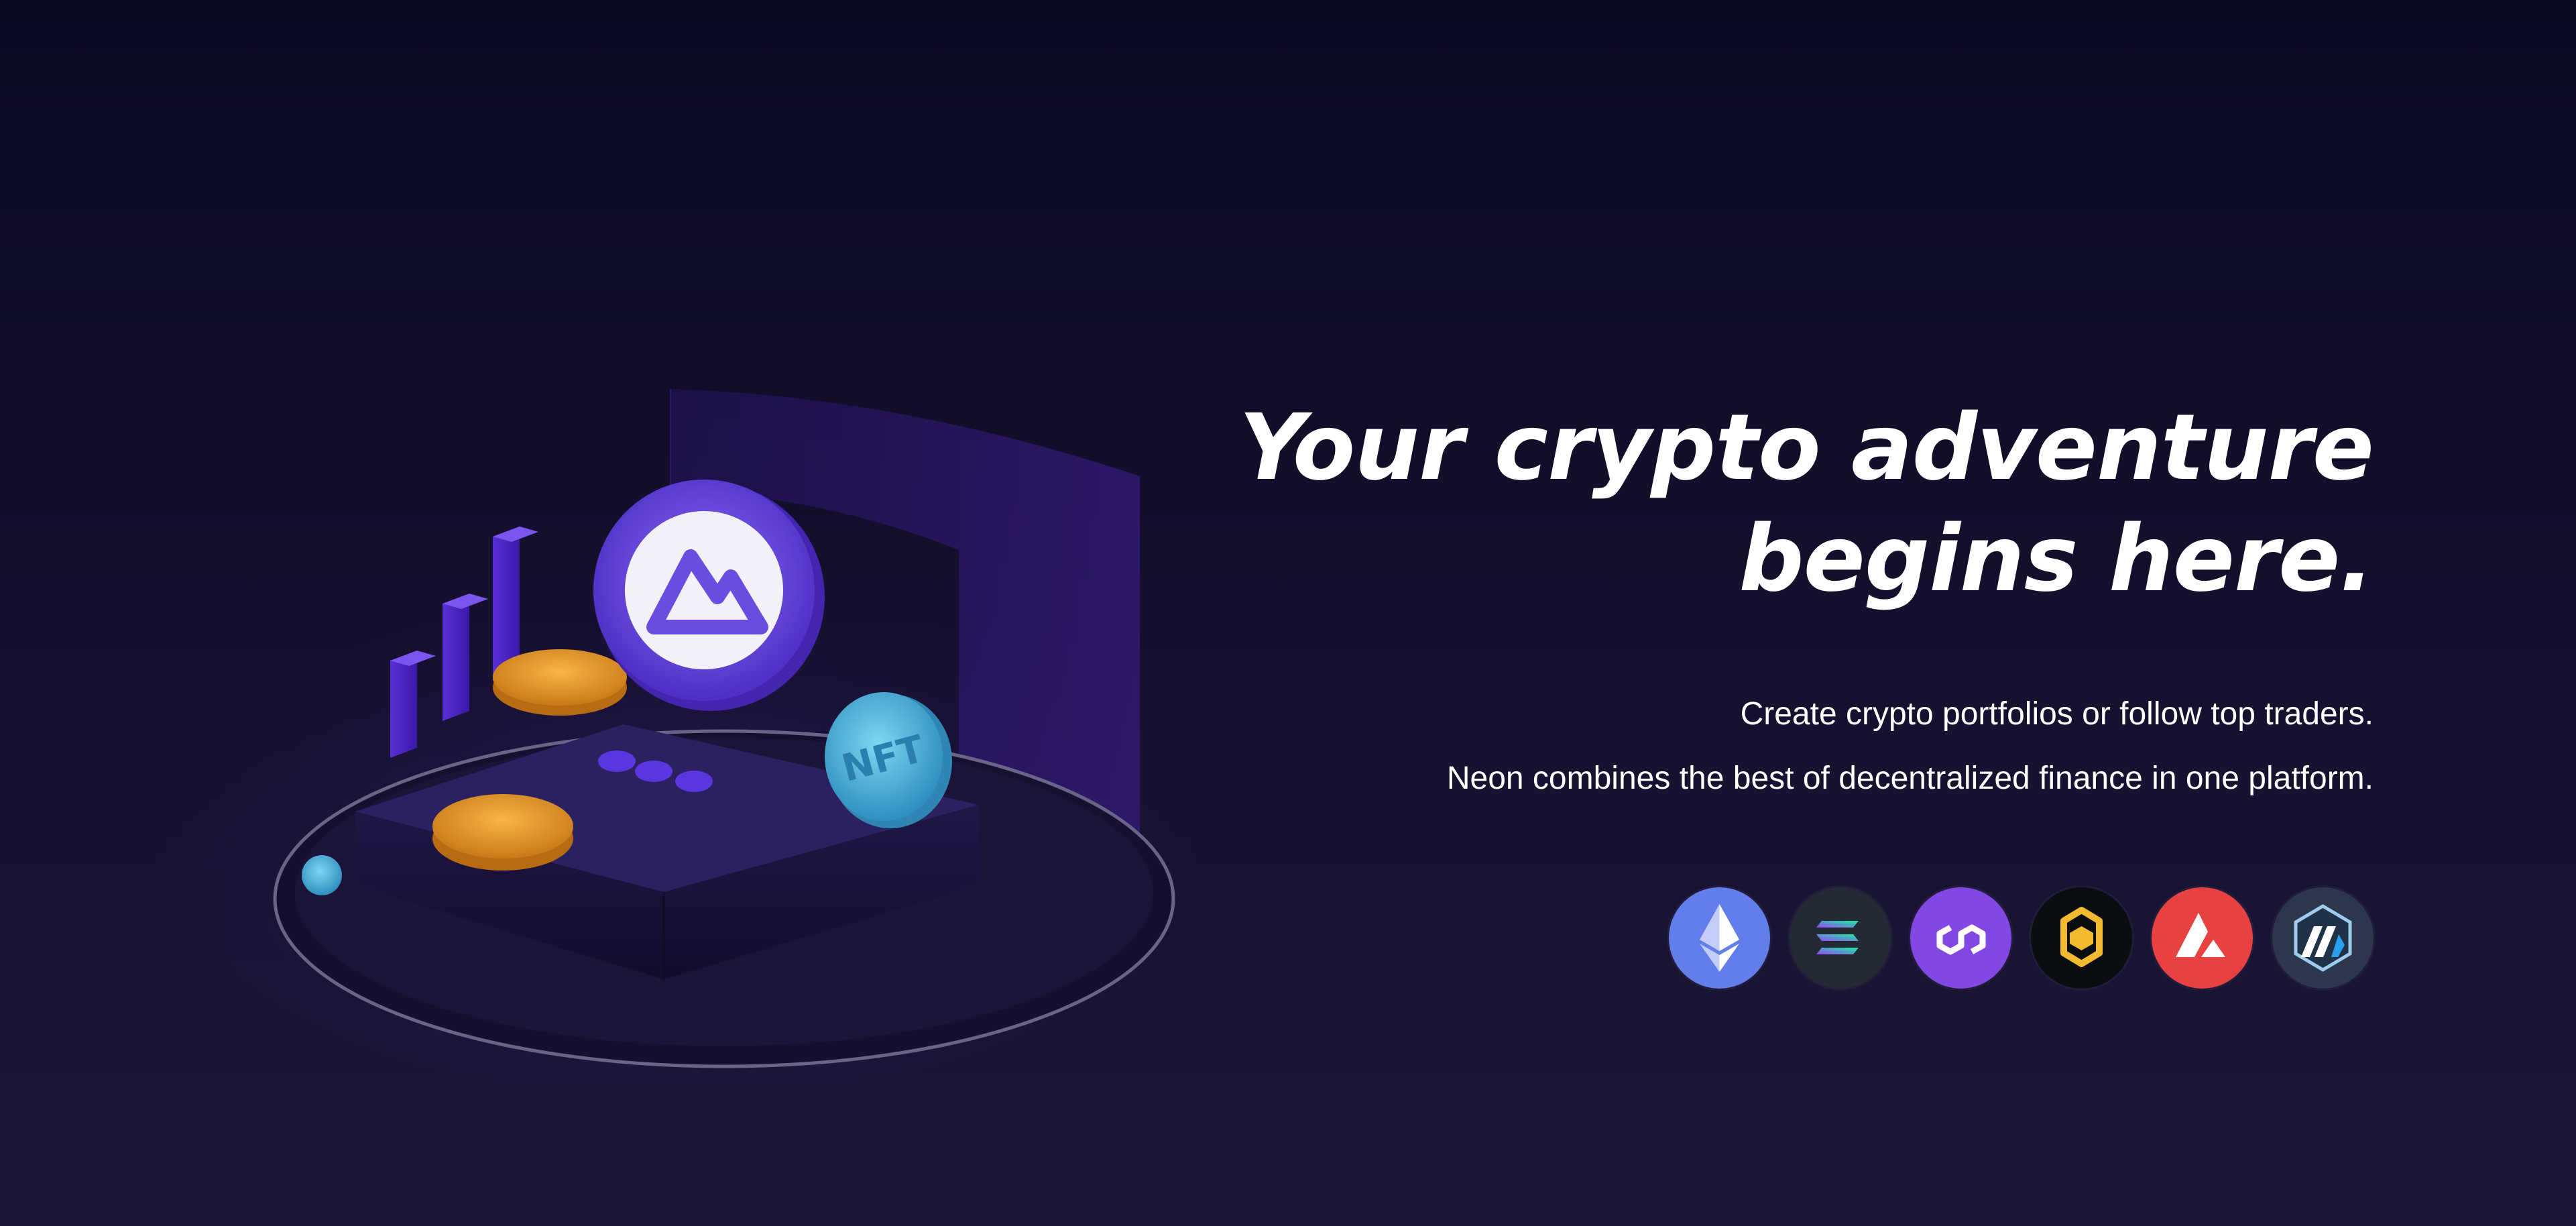  Describe the element at coordinates (2202, 938) in the screenshot. I see `avalanche-icon` at that location.